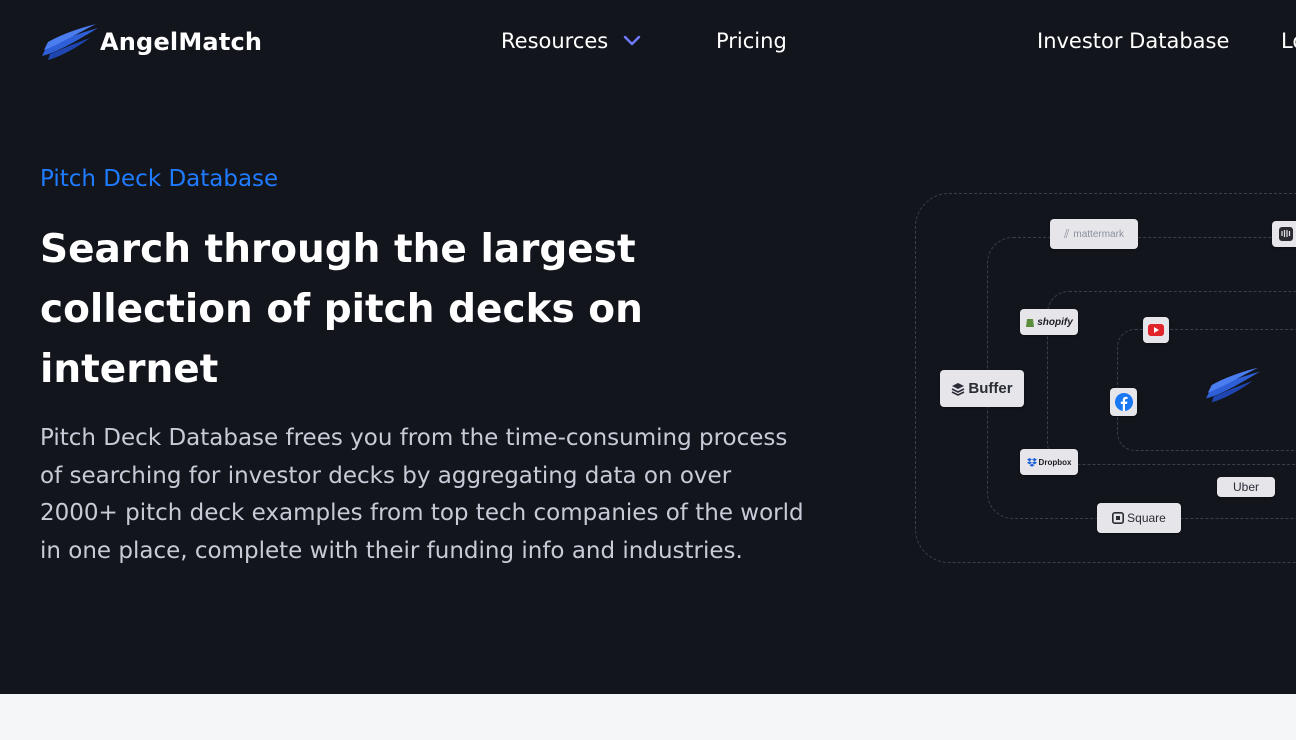 The image size is (1296, 740). I want to click on mattermark-logo: ⫽ mattermark, so click(1094, 234).